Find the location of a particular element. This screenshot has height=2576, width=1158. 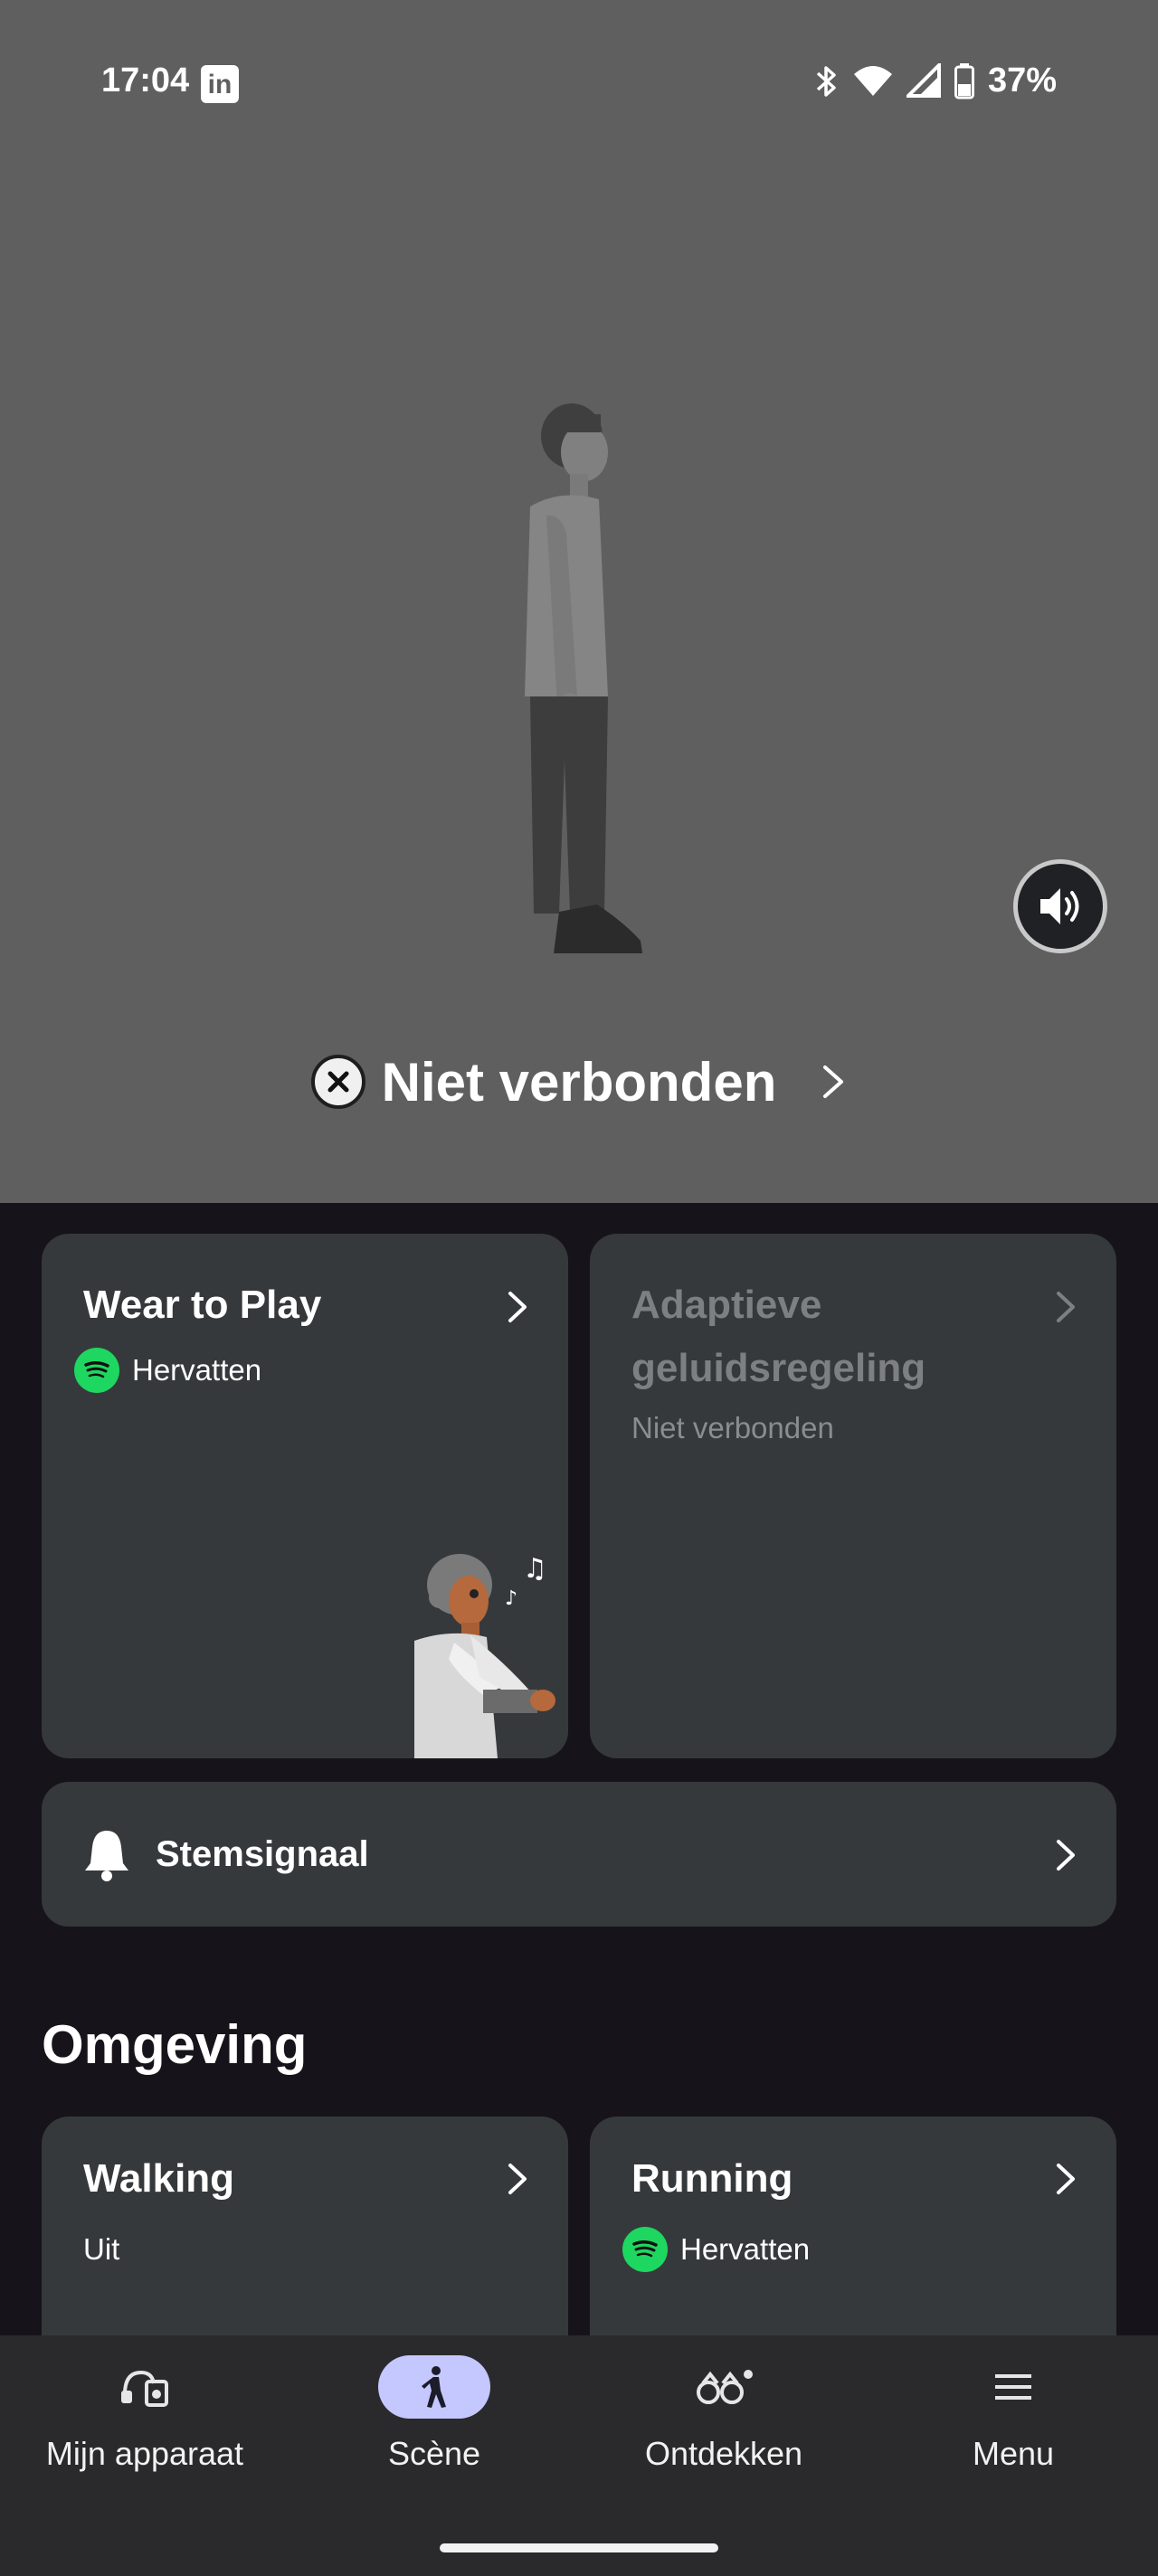

status-icons: 37% is located at coordinates (934, 81).